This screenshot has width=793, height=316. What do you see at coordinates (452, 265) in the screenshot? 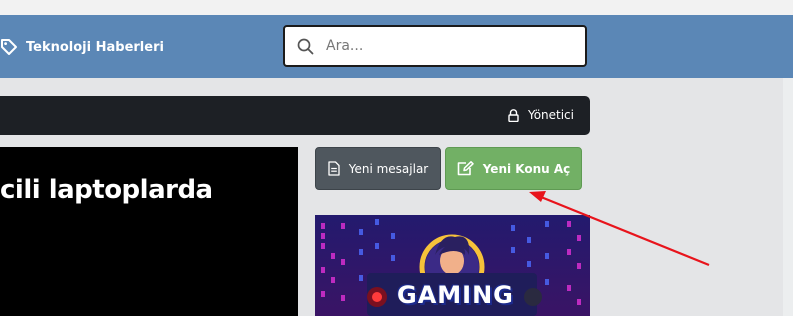
I see `gaming-banner: GAMING` at bounding box center [452, 265].